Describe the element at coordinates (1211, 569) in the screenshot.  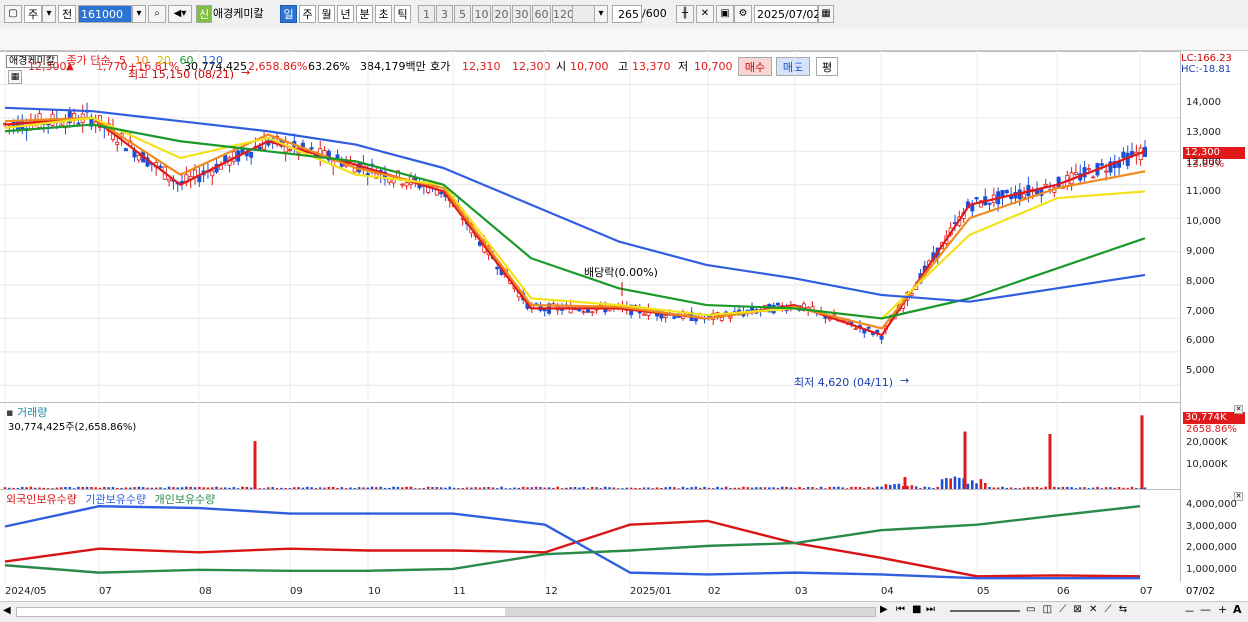
I see `holding-y-tick: 1,000,000` at that location.